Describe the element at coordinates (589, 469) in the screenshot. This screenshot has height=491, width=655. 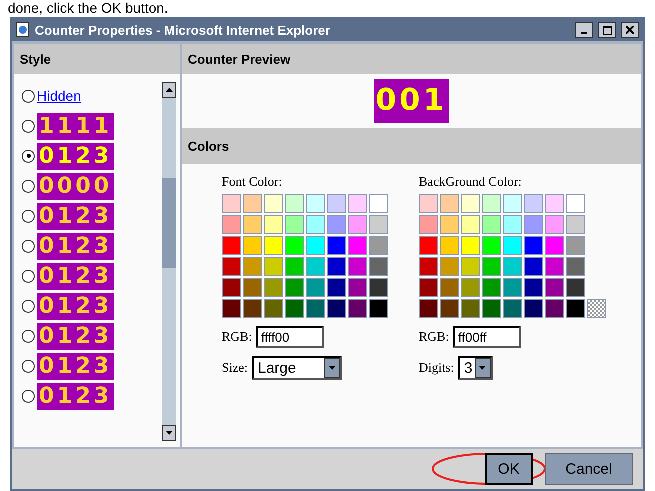
I see `cancel-button: Cancel` at that location.